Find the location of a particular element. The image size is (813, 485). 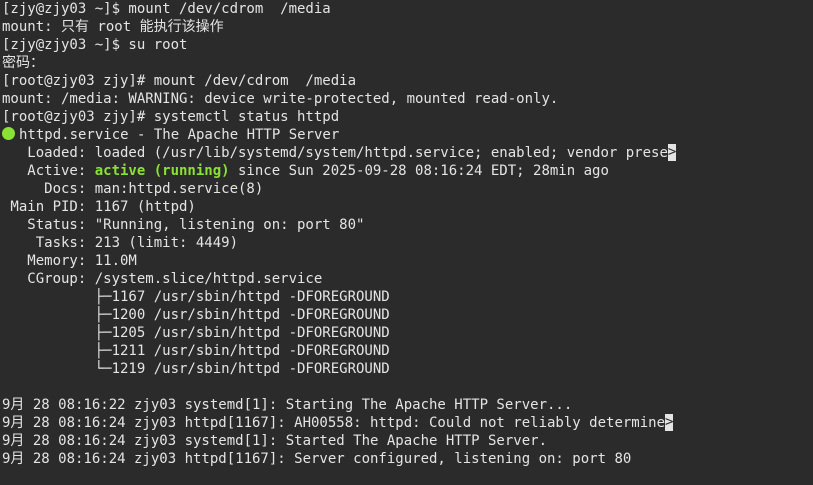

green-circle-icon is located at coordinates (8, 133).